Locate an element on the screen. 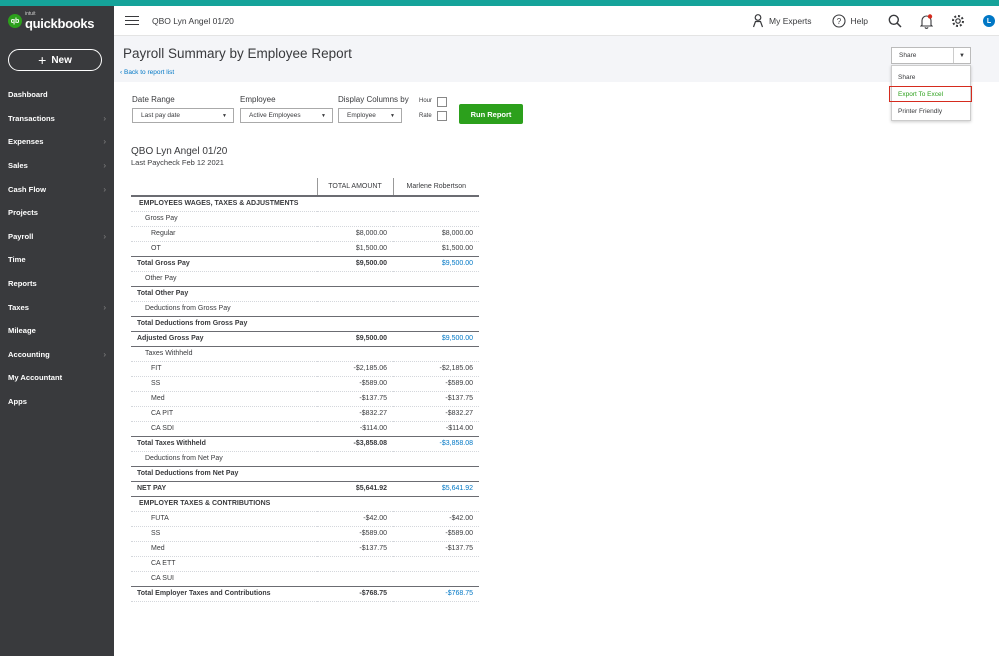 Image resolution: width=999 pixels, height=656 pixels. column-header-employee: Marlene Robertson is located at coordinates (435, 187).